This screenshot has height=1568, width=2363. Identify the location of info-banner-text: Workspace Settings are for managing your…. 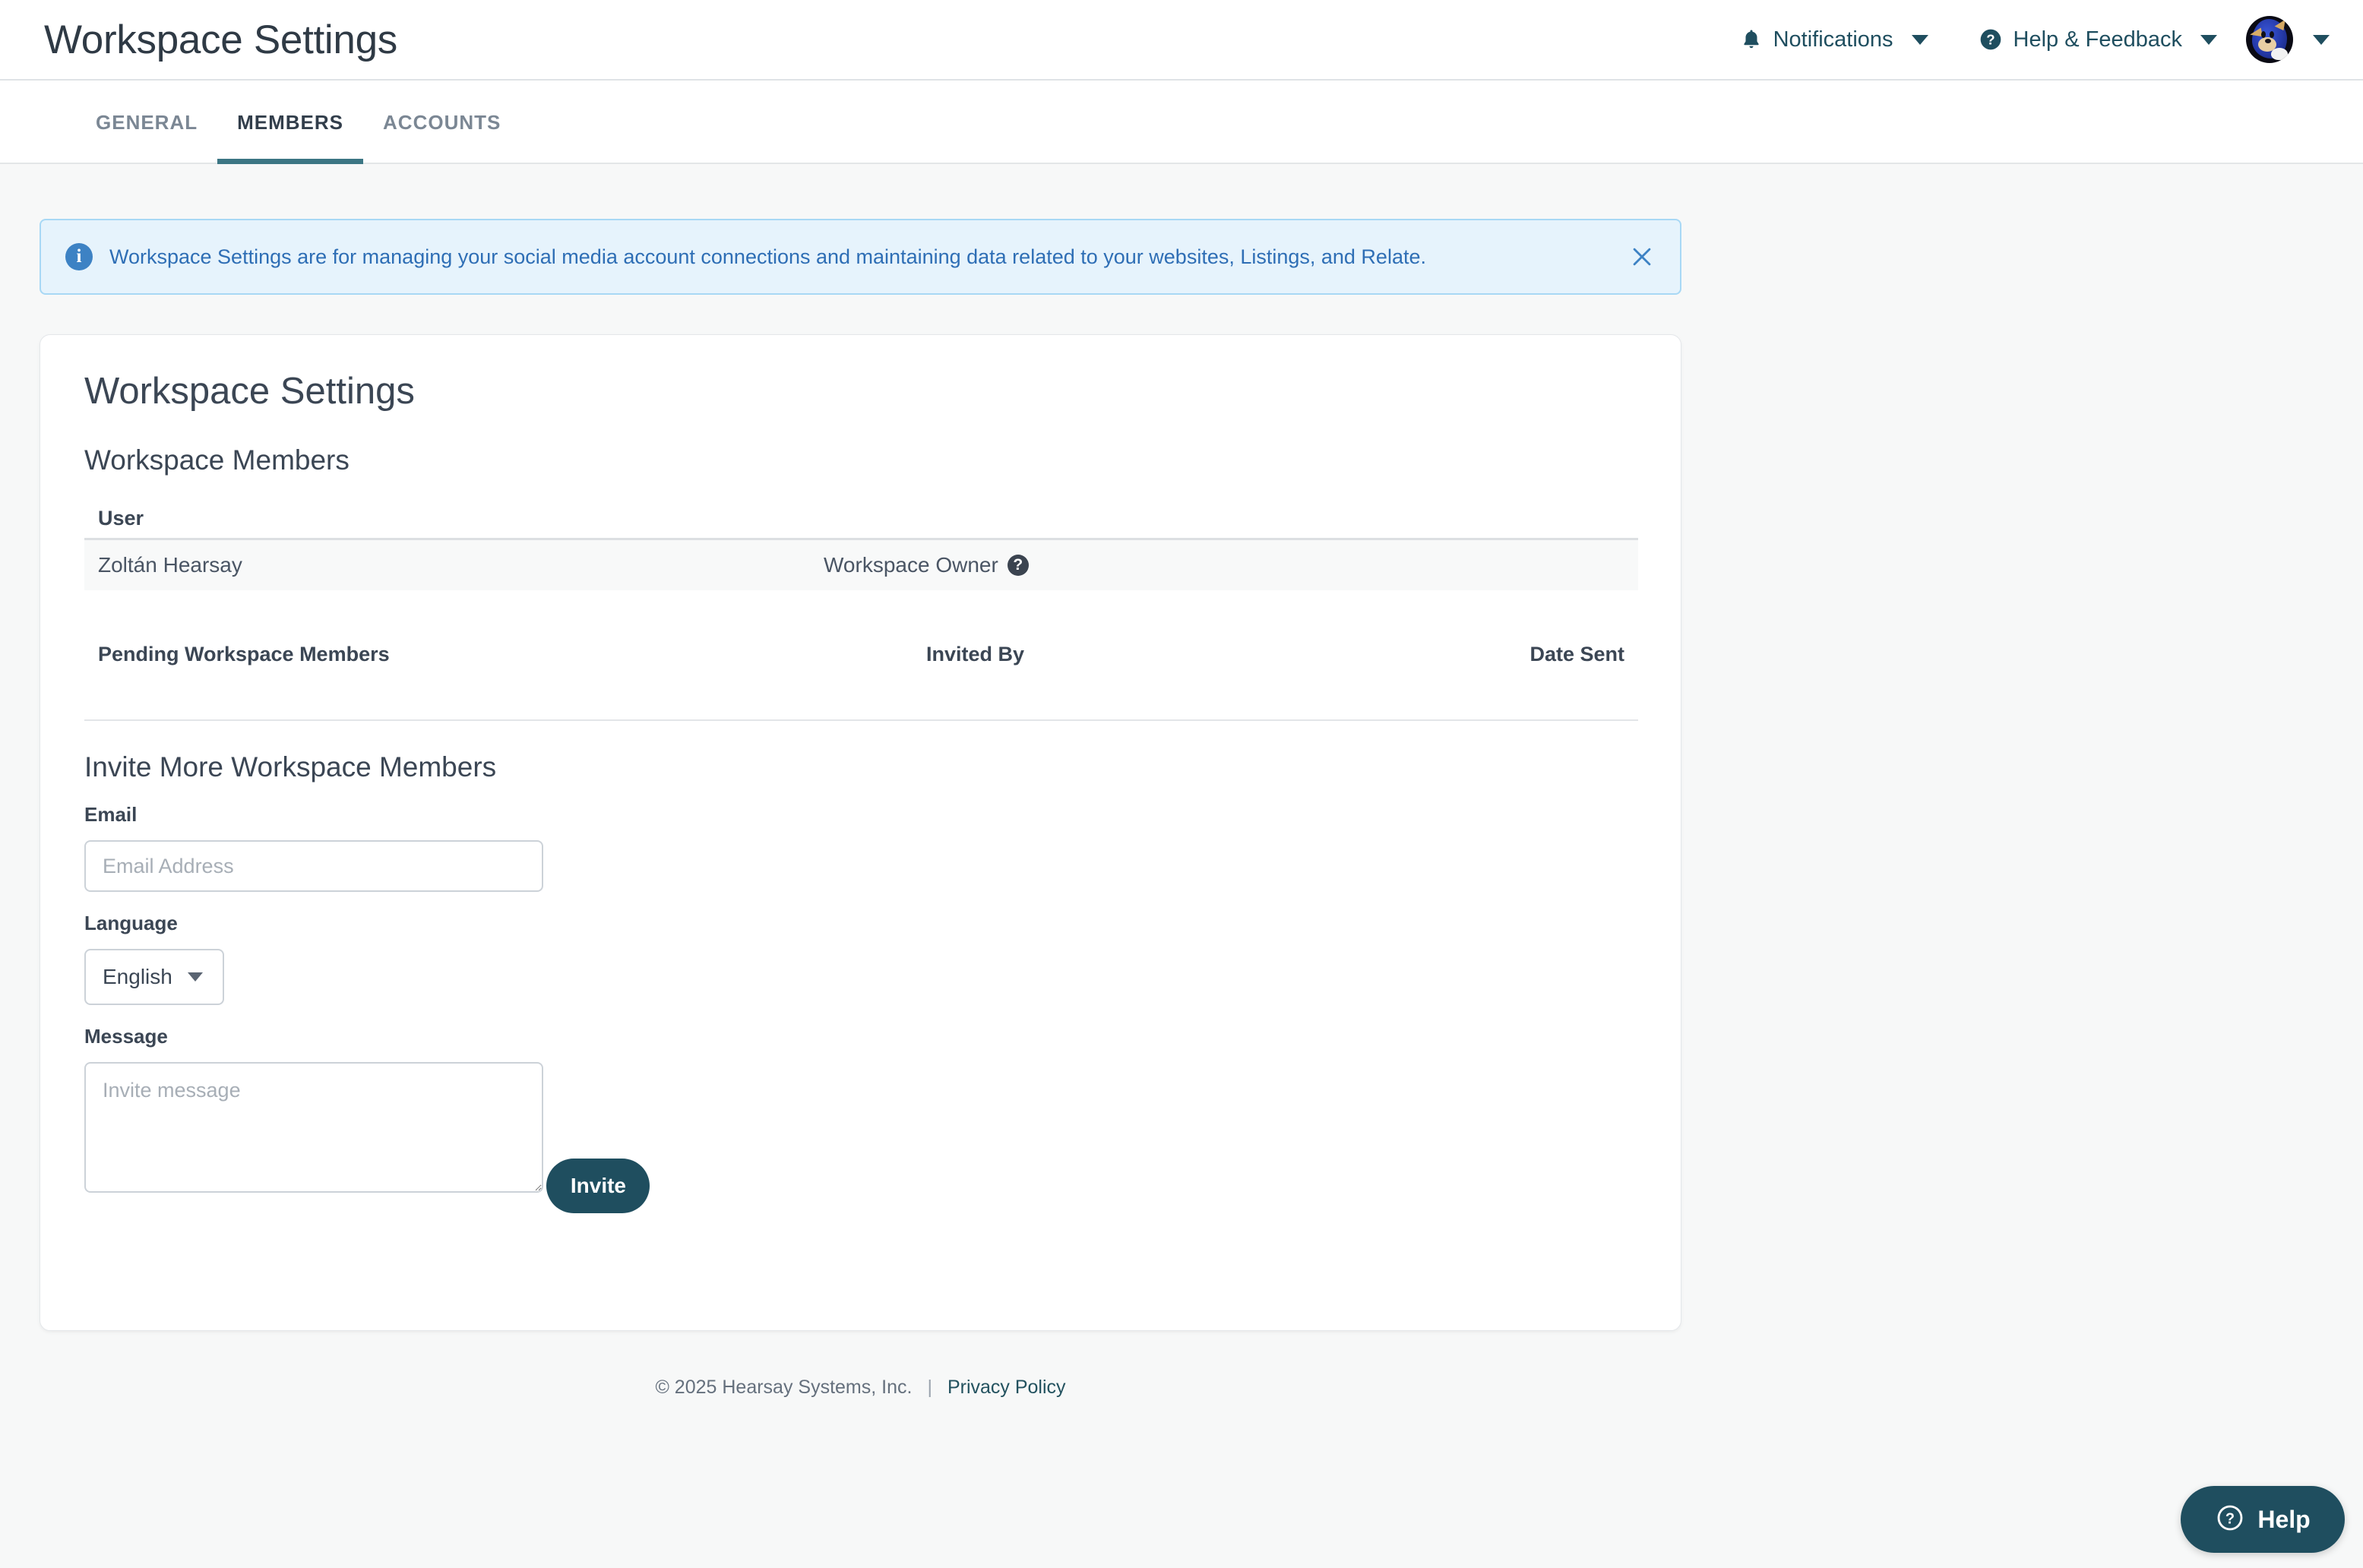
(767, 256).